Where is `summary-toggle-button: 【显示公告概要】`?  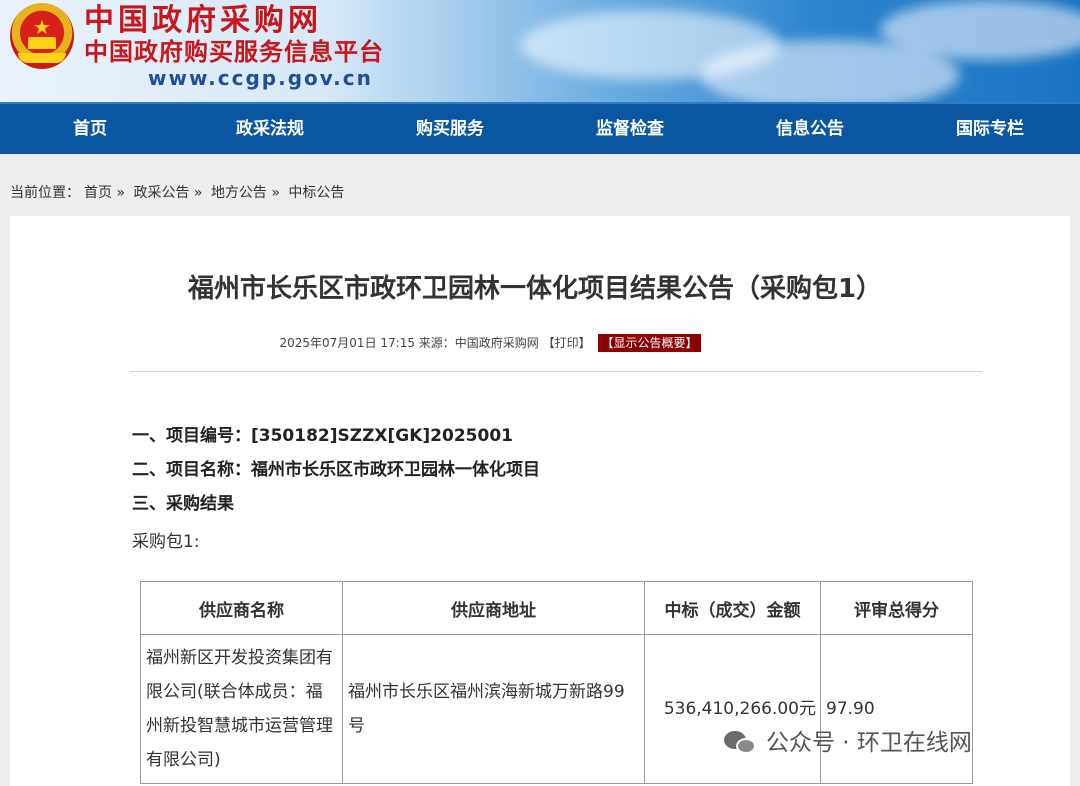 summary-toggle-button: 【显示公告概要】 is located at coordinates (649, 343).